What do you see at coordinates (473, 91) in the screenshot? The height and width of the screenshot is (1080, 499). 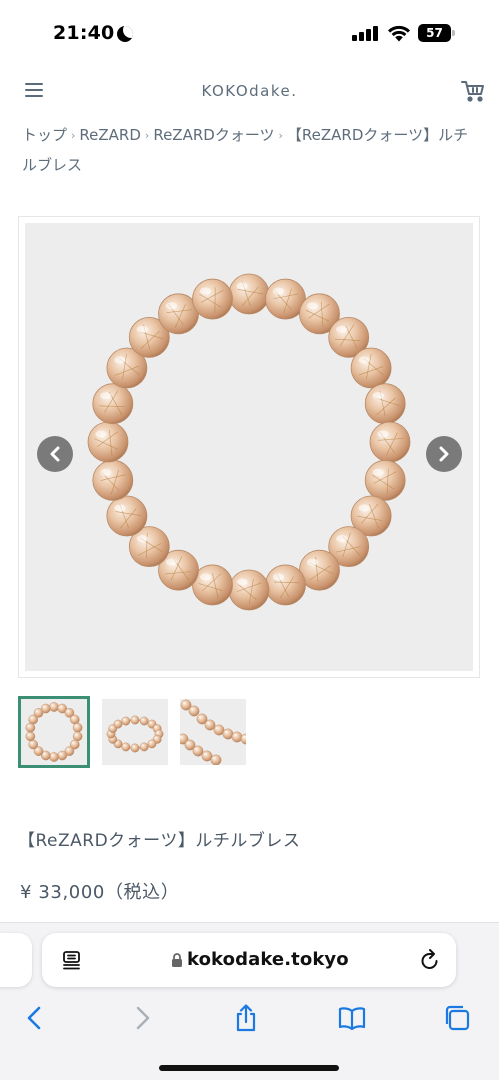 I see `cart-icon` at bounding box center [473, 91].